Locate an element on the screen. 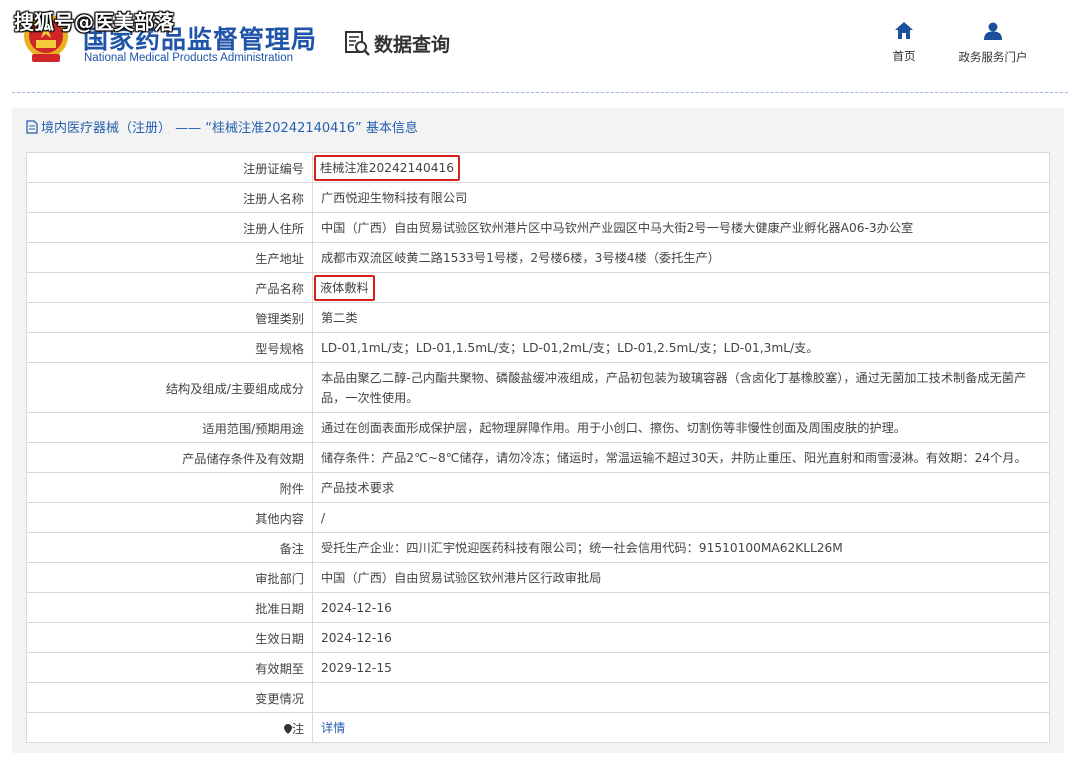 Image resolution: width=1080 pixels, height=758 pixels. table-row: 变更情况 is located at coordinates (538, 697).